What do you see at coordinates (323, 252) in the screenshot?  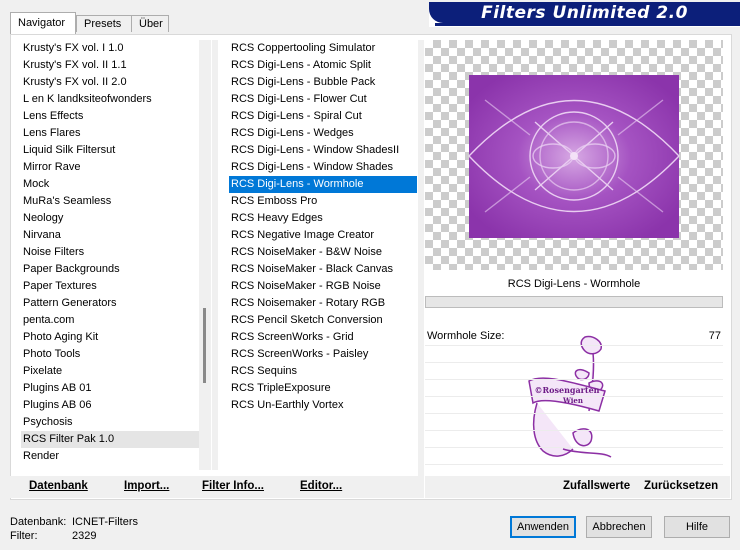 I see `filter-list-item: RCS NoiseMaker - B&W Noise` at bounding box center [323, 252].